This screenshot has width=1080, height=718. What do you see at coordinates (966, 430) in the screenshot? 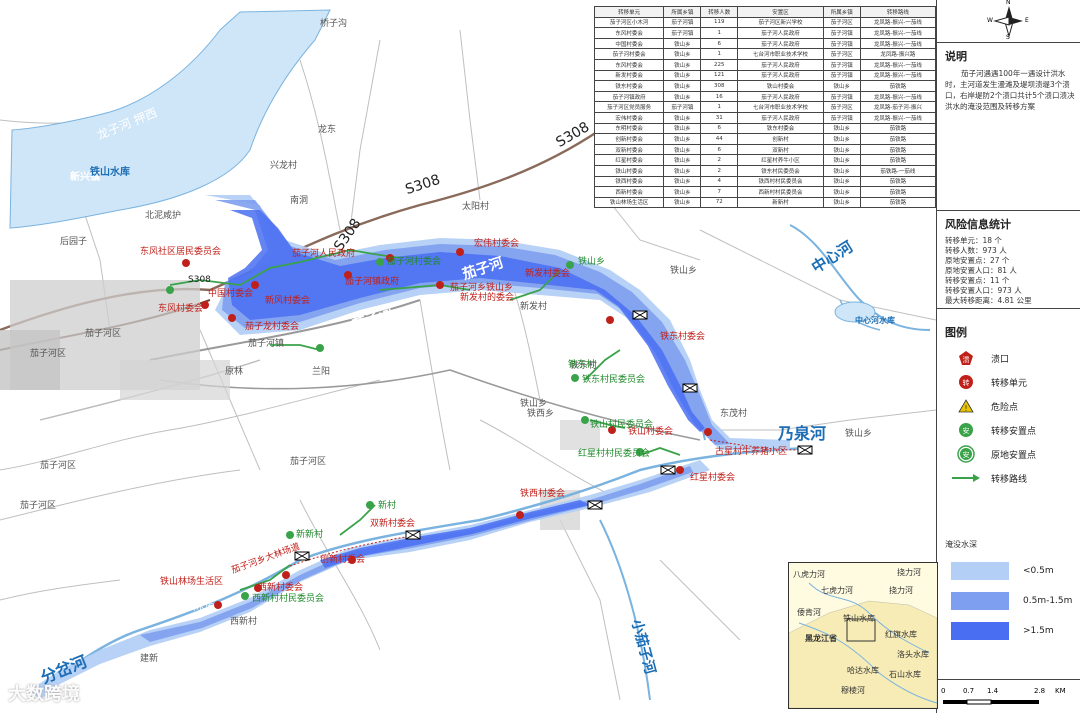
I see `resettlement-icon: 安` at bounding box center [966, 430].